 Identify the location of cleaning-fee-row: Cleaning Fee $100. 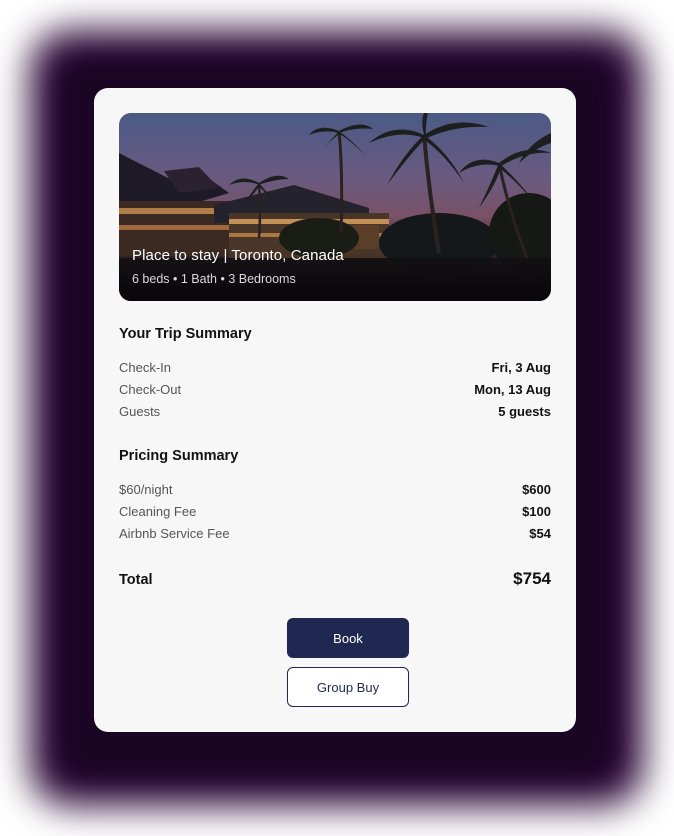
(335, 513).